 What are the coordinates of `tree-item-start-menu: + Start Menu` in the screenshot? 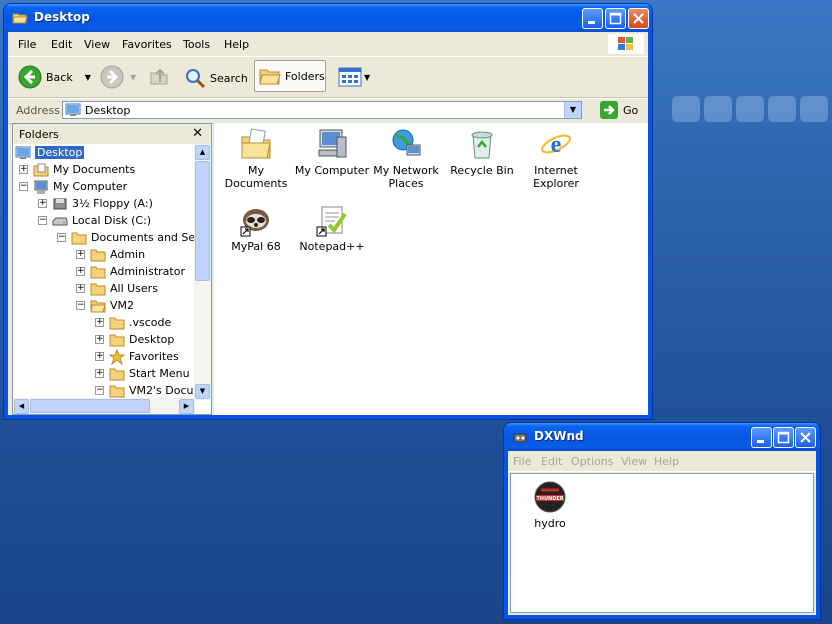 It's located at (142, 373).